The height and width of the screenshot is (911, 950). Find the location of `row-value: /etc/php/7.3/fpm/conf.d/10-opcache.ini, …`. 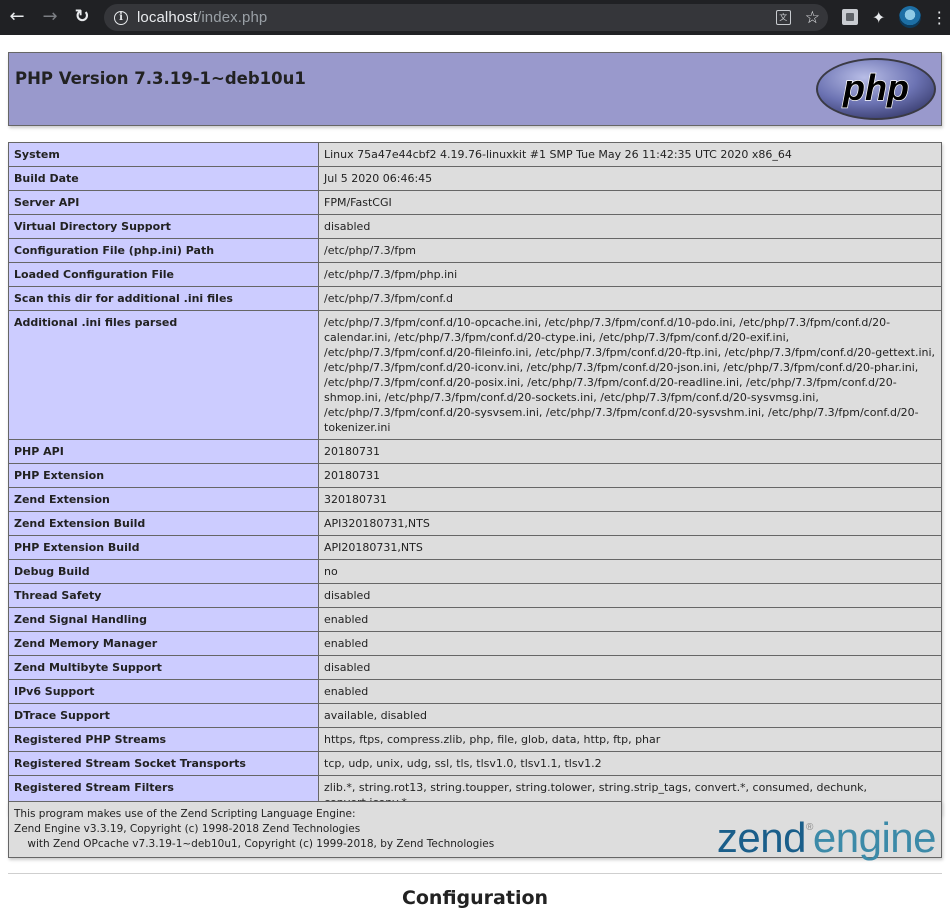

row-value: /etc/php/7.3/fpm/conf.d/10-opcache.ini, … is located at coordinates (630, 375).